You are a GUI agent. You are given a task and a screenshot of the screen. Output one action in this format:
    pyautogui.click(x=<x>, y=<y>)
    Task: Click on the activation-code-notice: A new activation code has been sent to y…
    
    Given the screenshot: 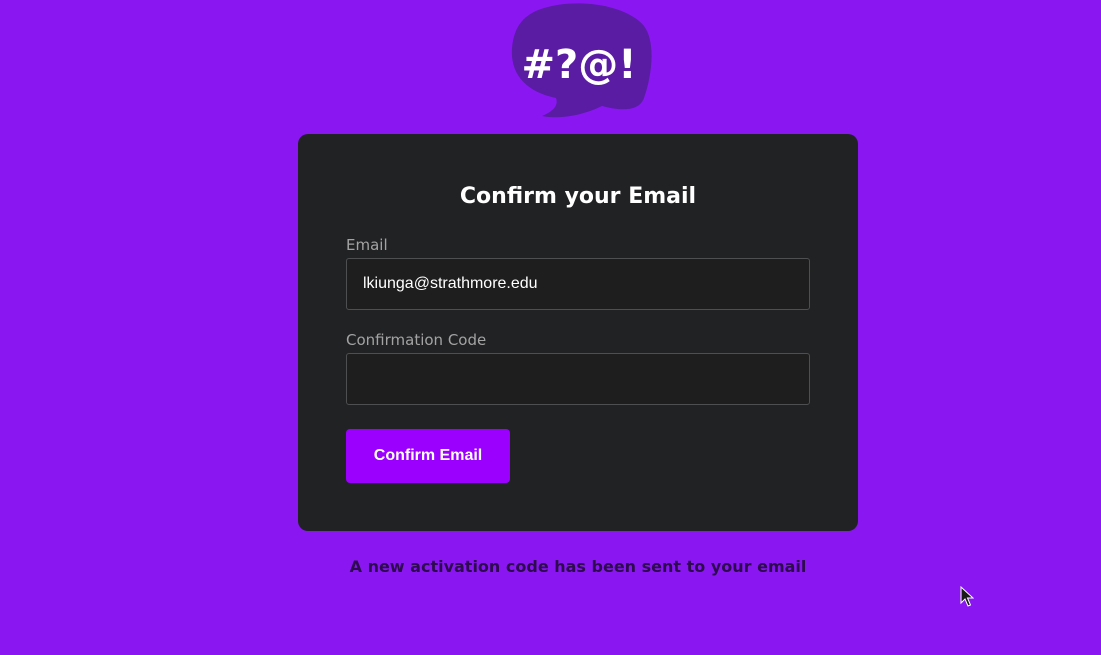 What is the action you would take?
    pyautogui.click(x=578, y=566)
    